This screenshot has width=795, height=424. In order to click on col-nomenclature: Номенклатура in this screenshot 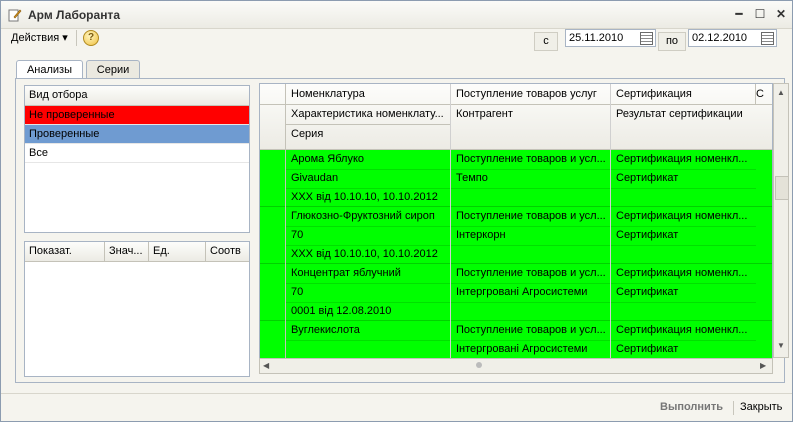, I will do `click(368, 94)`.